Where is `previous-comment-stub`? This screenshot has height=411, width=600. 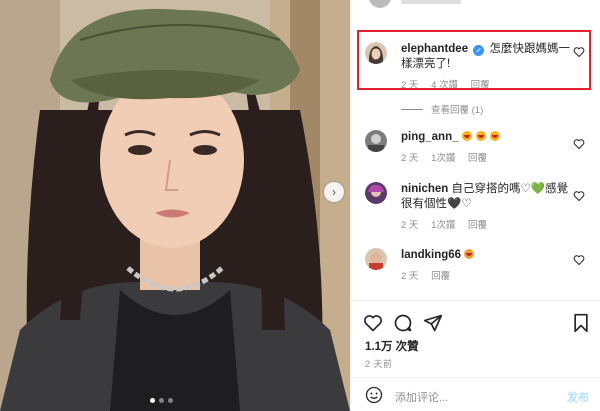
previous-comment-stub is located at coordinates (475, 5).